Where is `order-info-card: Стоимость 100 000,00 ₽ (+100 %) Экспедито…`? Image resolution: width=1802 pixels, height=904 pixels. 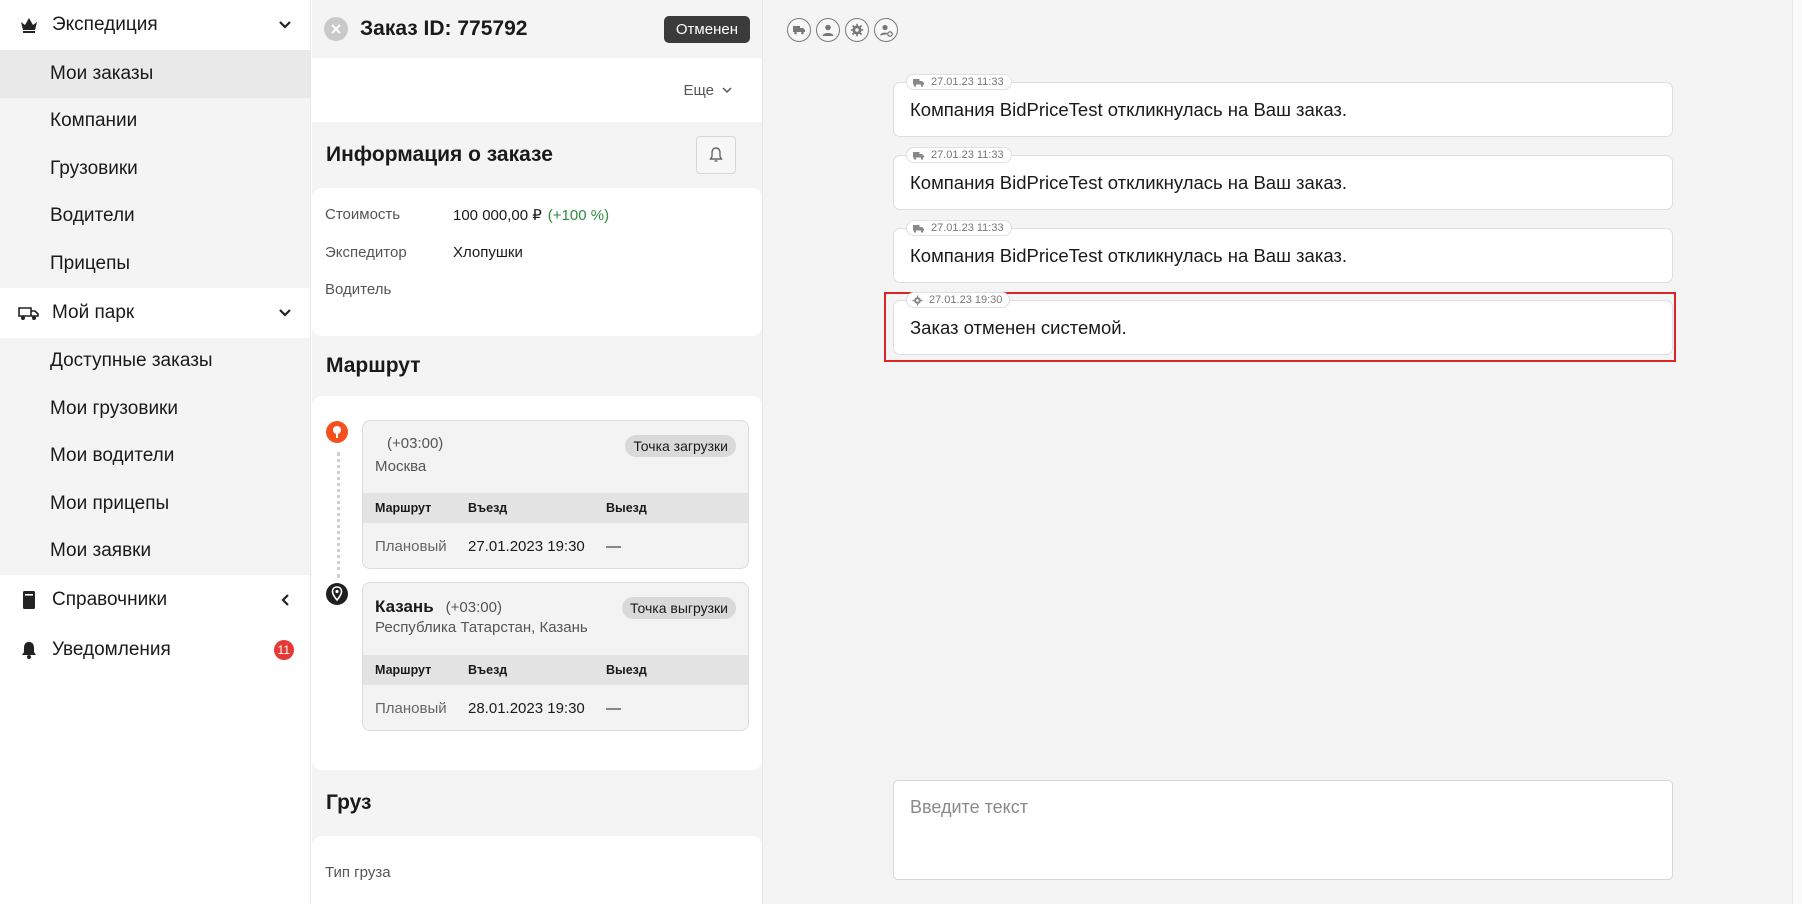
order-info-card: Стоимость 100 000,00 ₽ (+100 %) Экспедито… is located at coordinates (537, 262).